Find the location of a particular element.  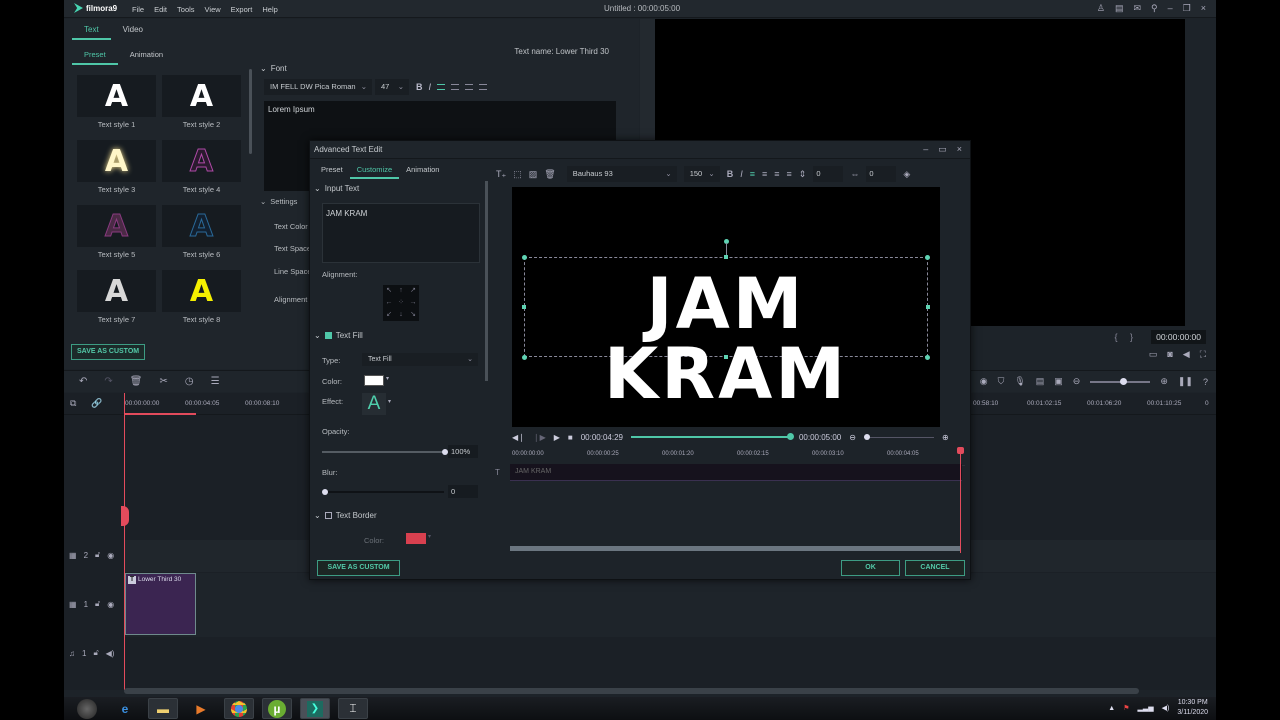

mark-in-out-icon: { } is located at coordinates (1126, 337).